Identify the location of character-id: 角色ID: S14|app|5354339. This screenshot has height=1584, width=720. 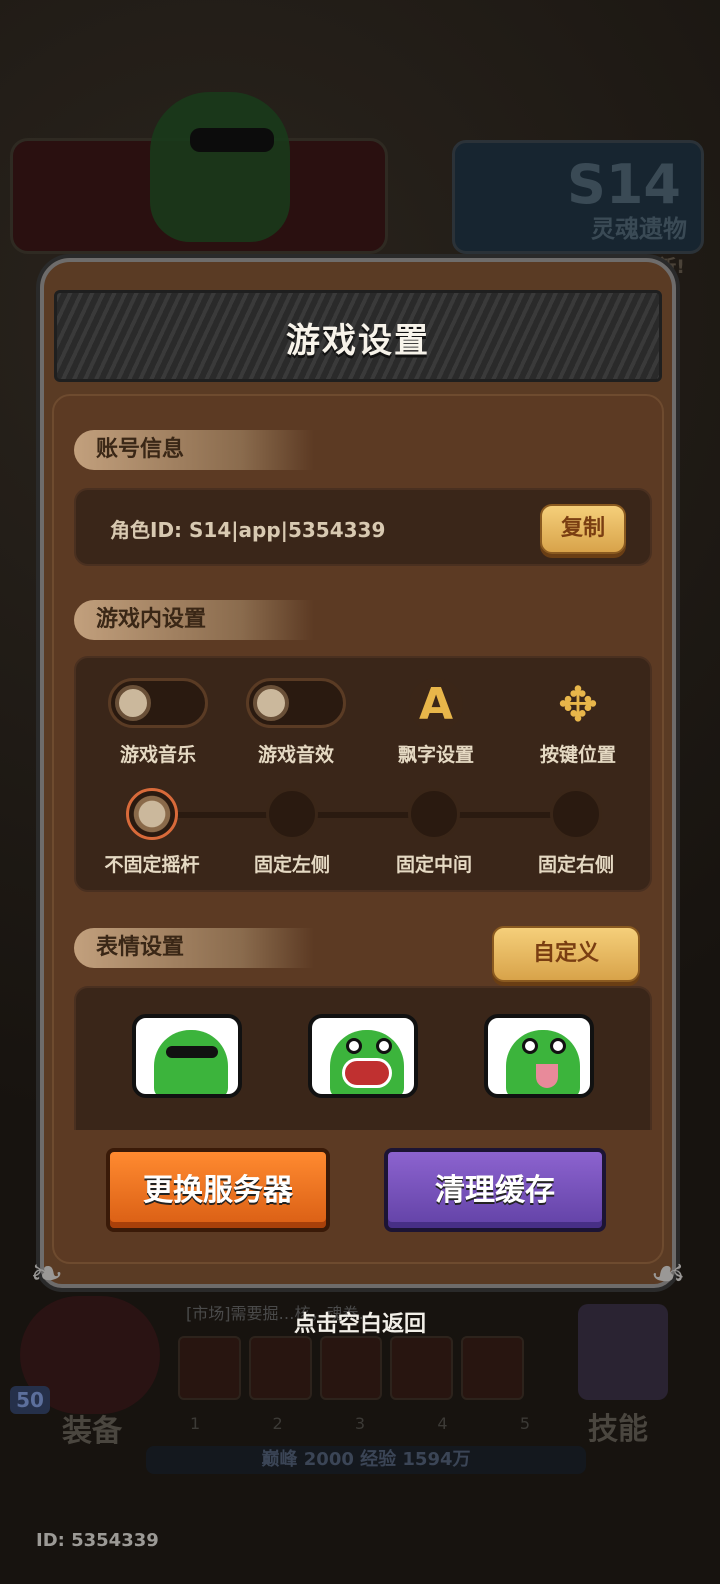
(248, 530).